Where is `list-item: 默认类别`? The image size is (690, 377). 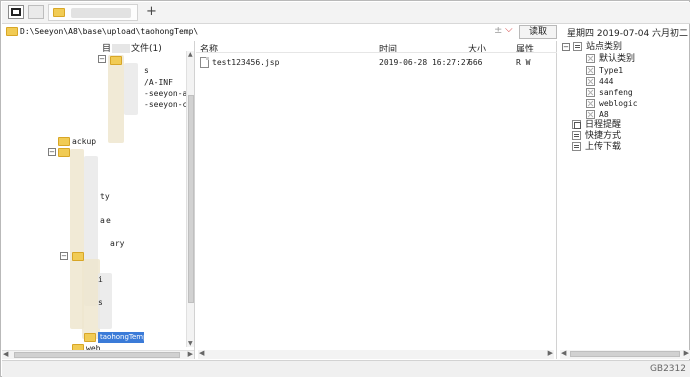 list-item: 默认类别 is located at coordinates (610, 59).